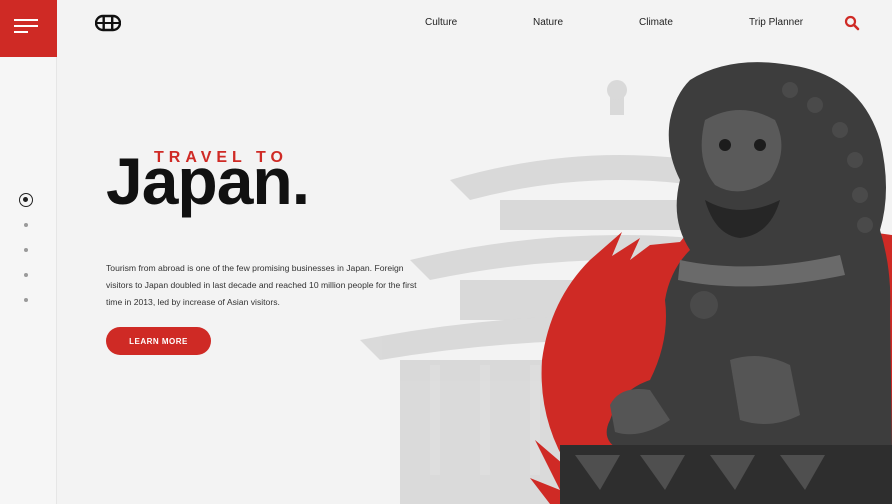 This screenshot has height=504, width=892. What do you see at coordinates (852, 23) in the screenshot?
I see `search-icon` at bounding box center [852, 23].